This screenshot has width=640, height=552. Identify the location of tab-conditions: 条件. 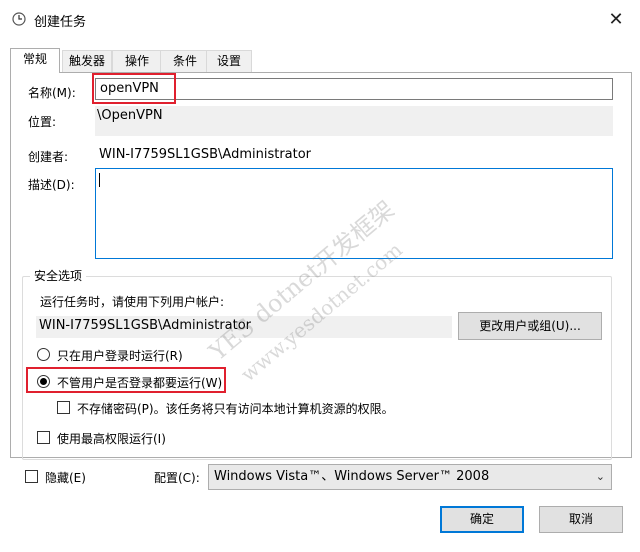
(185, 61).